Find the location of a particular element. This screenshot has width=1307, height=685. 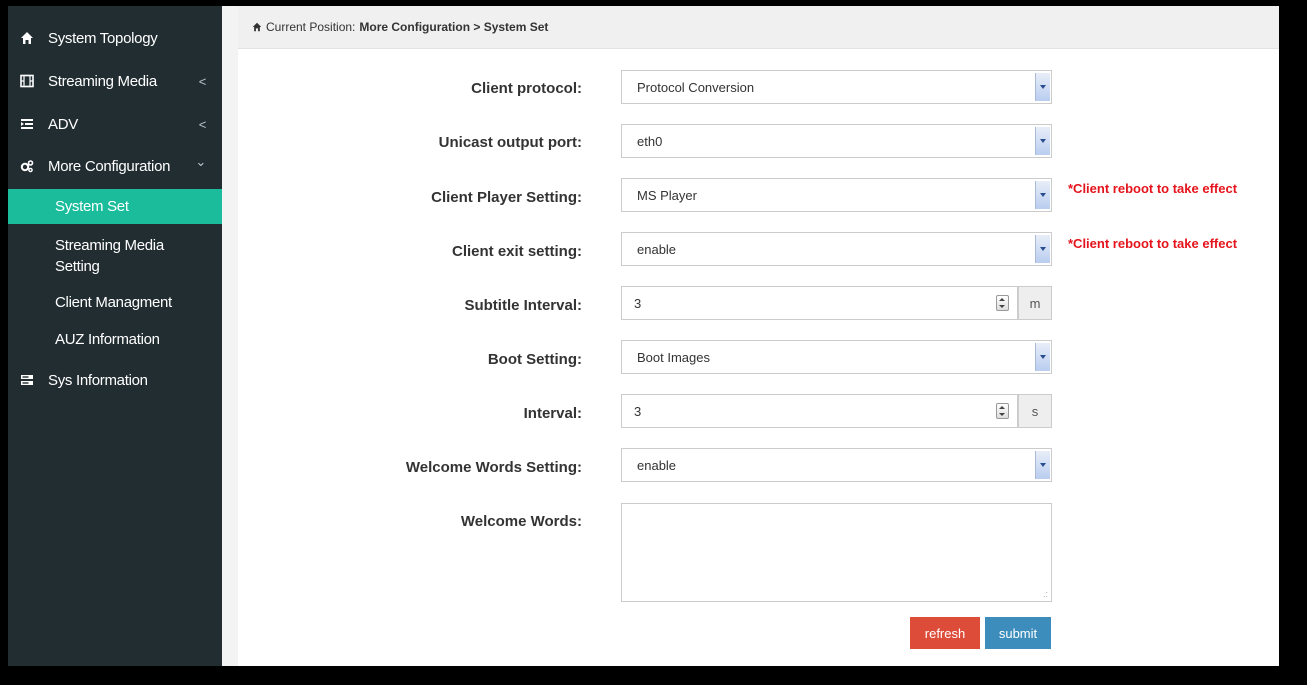

welcome-words-setting-select: enable is located at coordinates (836, 465).